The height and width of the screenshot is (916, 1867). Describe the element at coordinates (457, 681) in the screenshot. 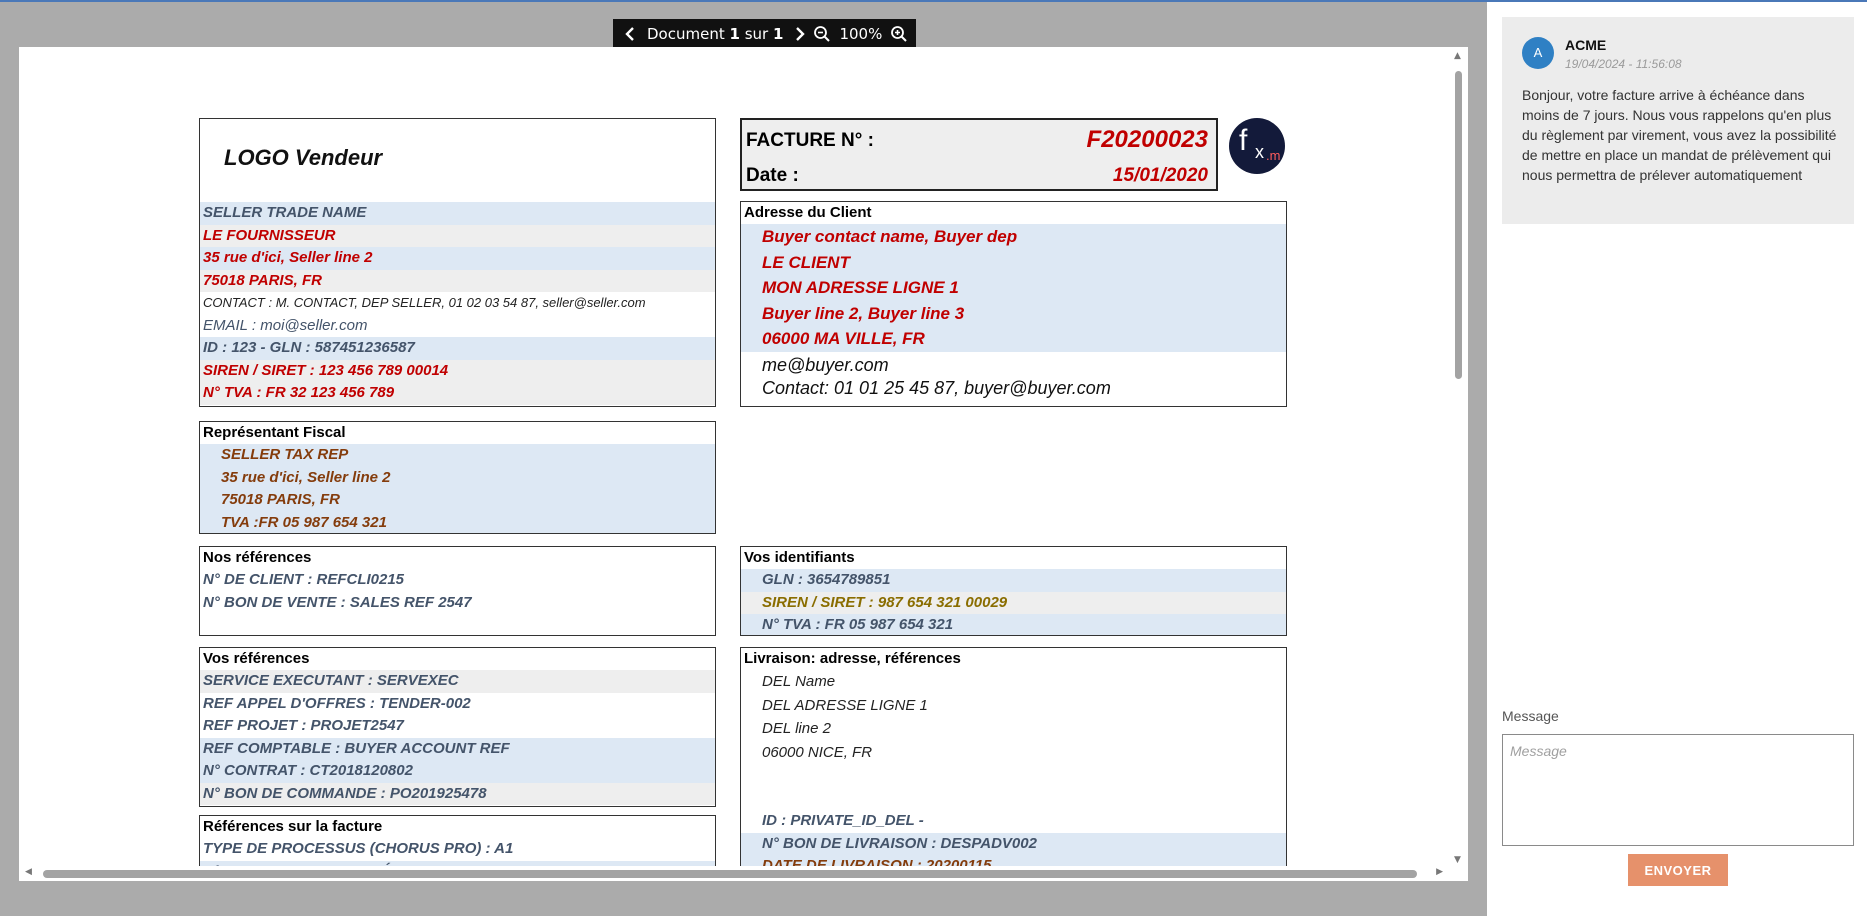

I see `your-ref-service: SERVICE EXECUTANT : SERVEXEC` at that location.